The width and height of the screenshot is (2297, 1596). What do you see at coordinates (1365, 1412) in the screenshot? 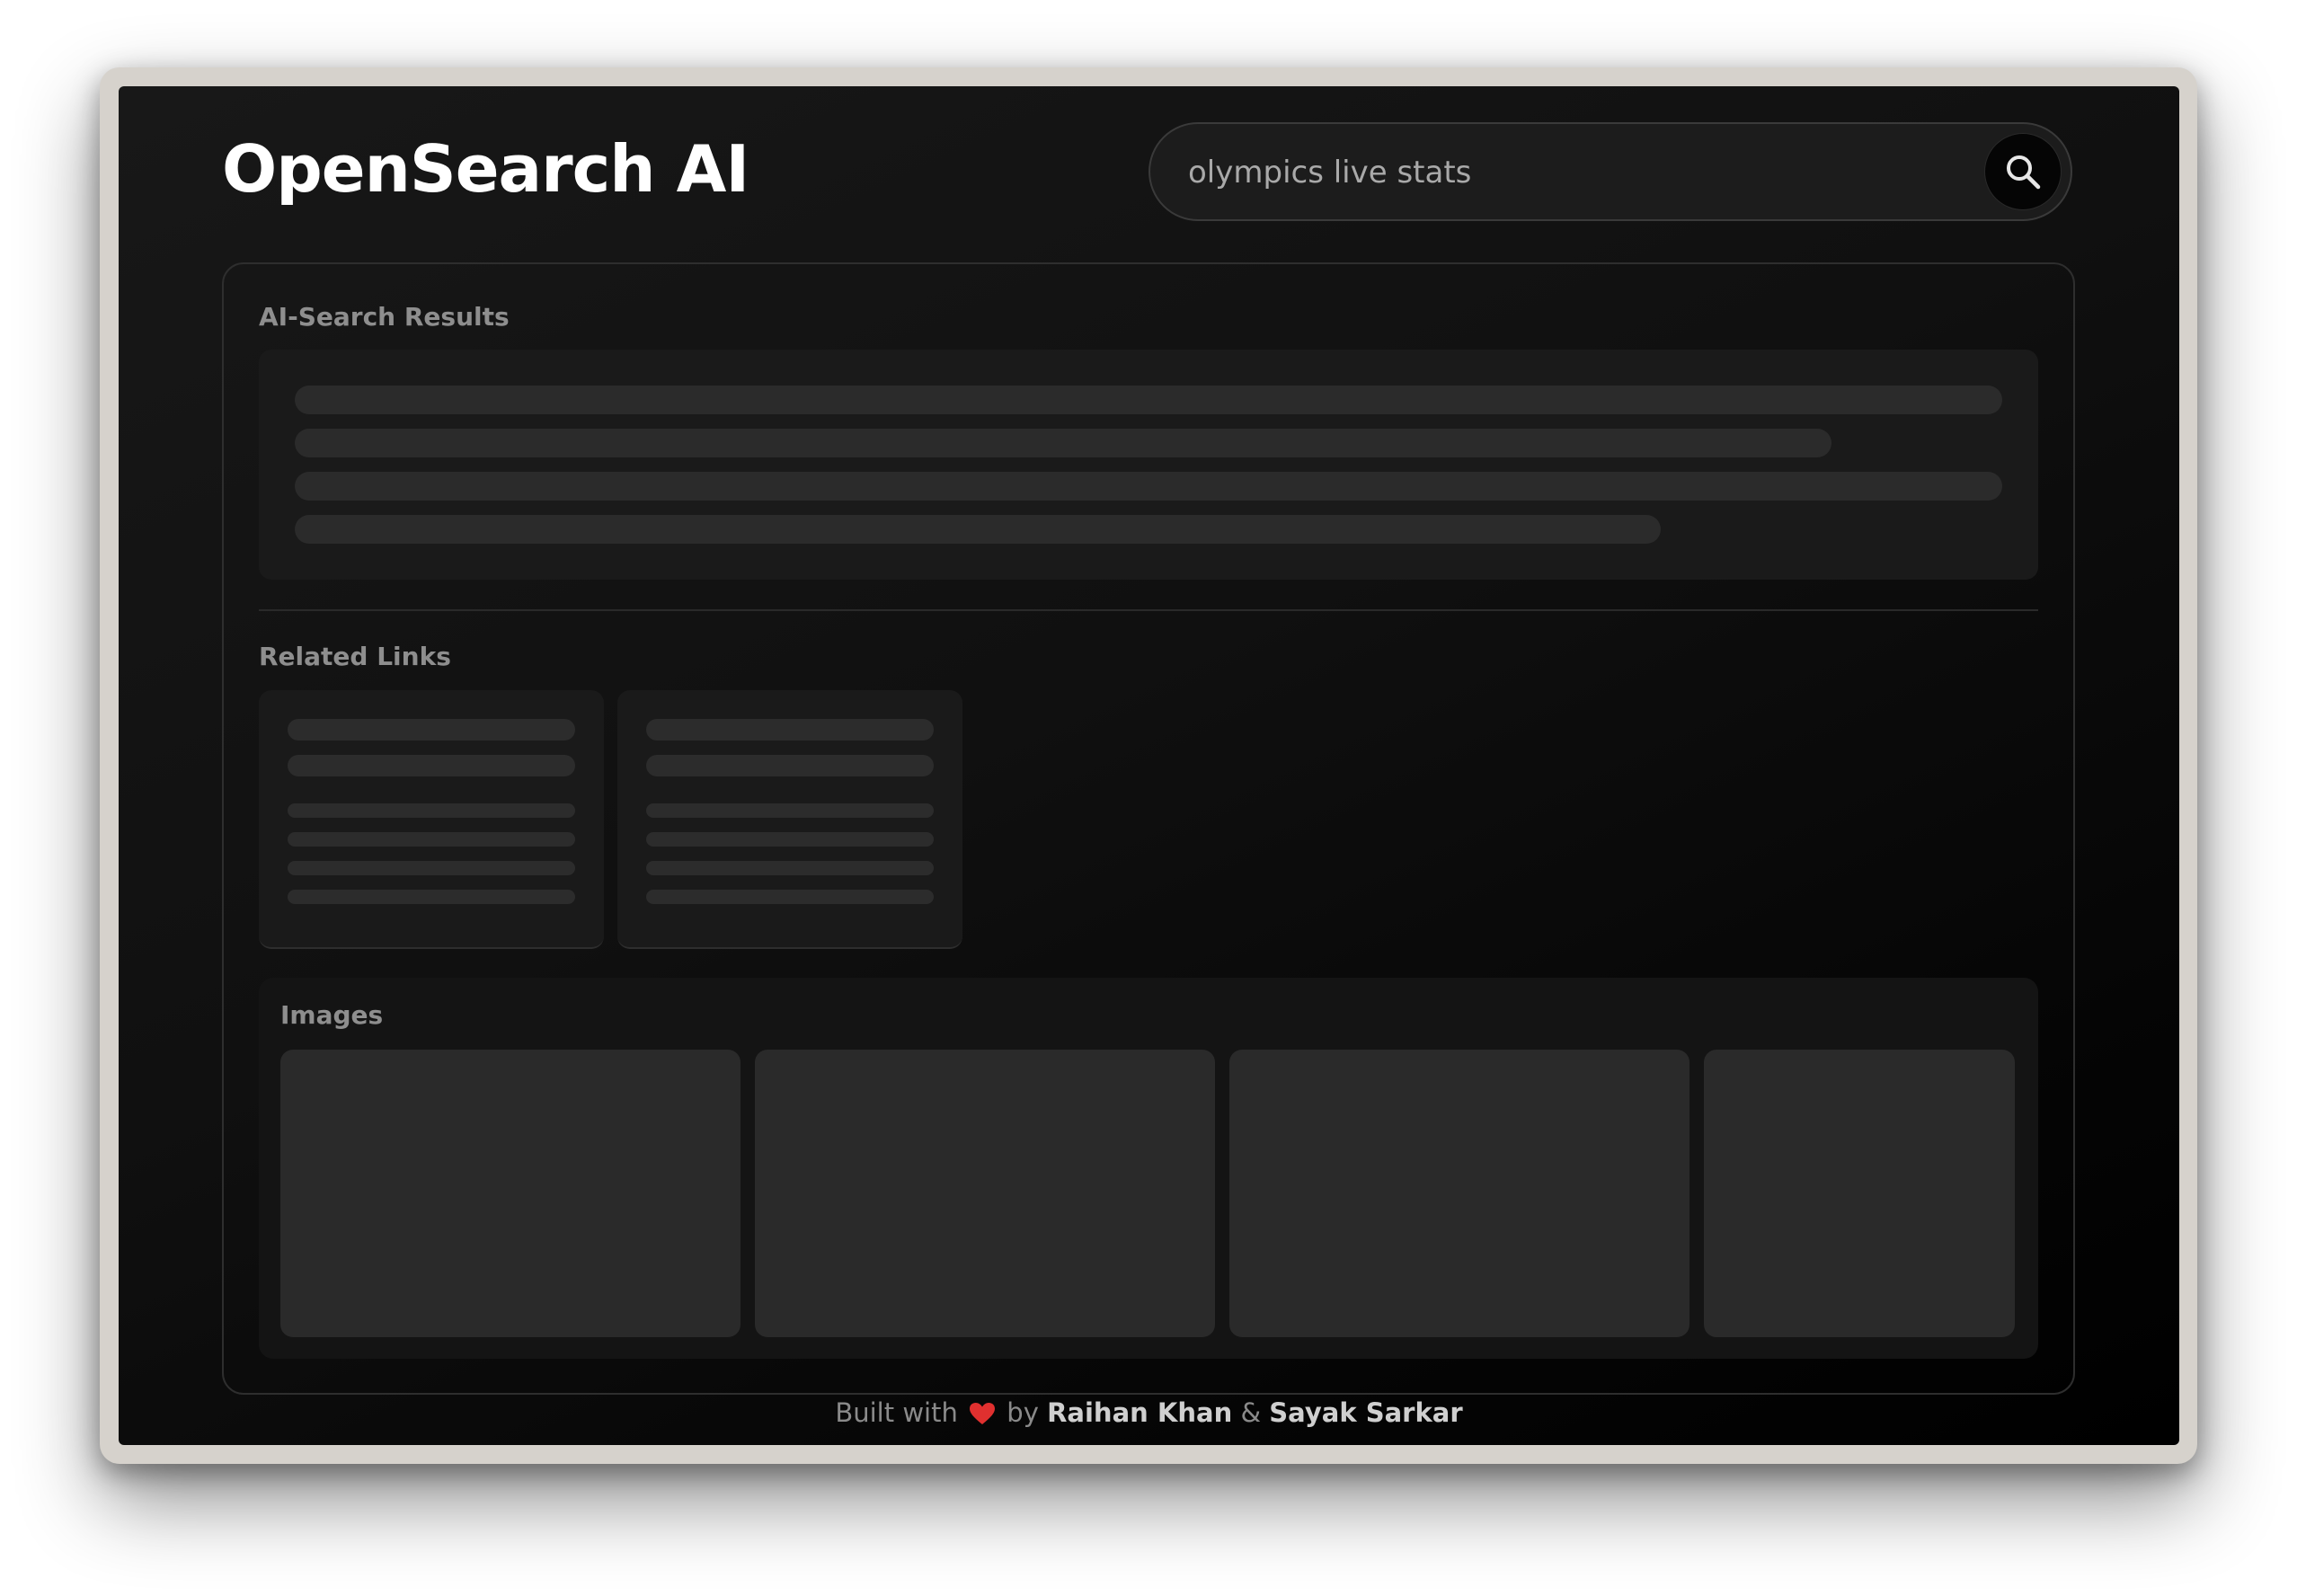
I see `author-link-sayak: Sayak Sarkar` at bounding box center [1365, 1412].